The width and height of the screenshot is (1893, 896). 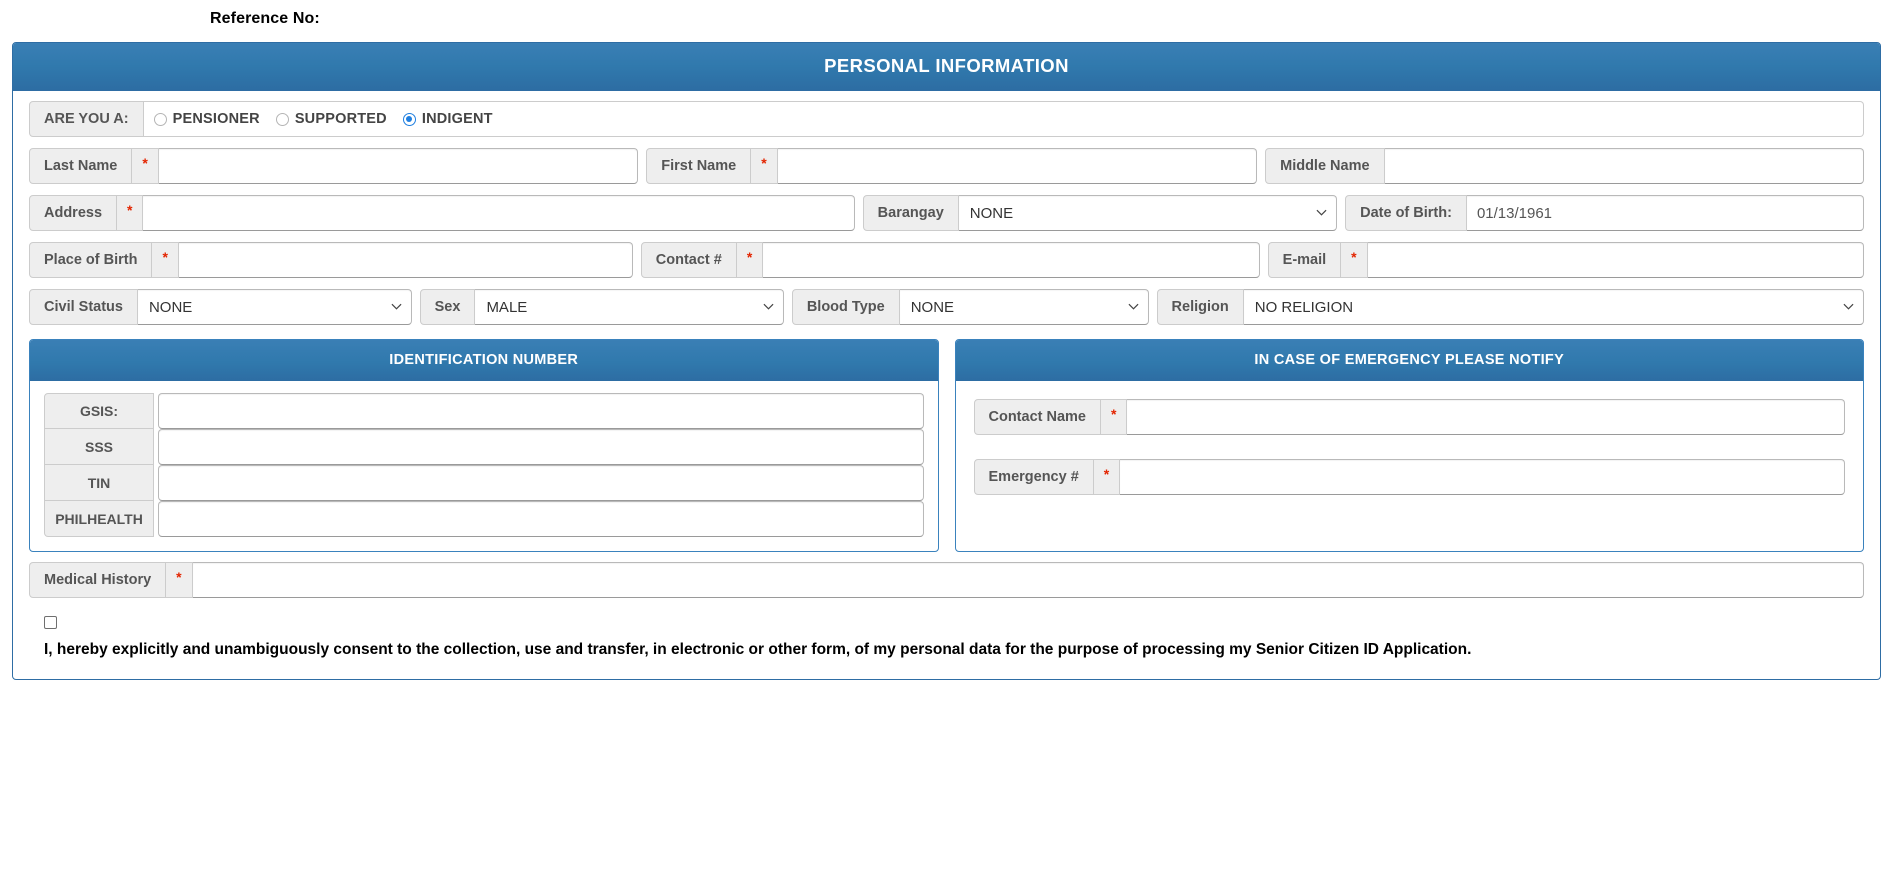 I want to click on address-row: Address * Barangay NONE Date of Birth:, so click(x=947, y=213).